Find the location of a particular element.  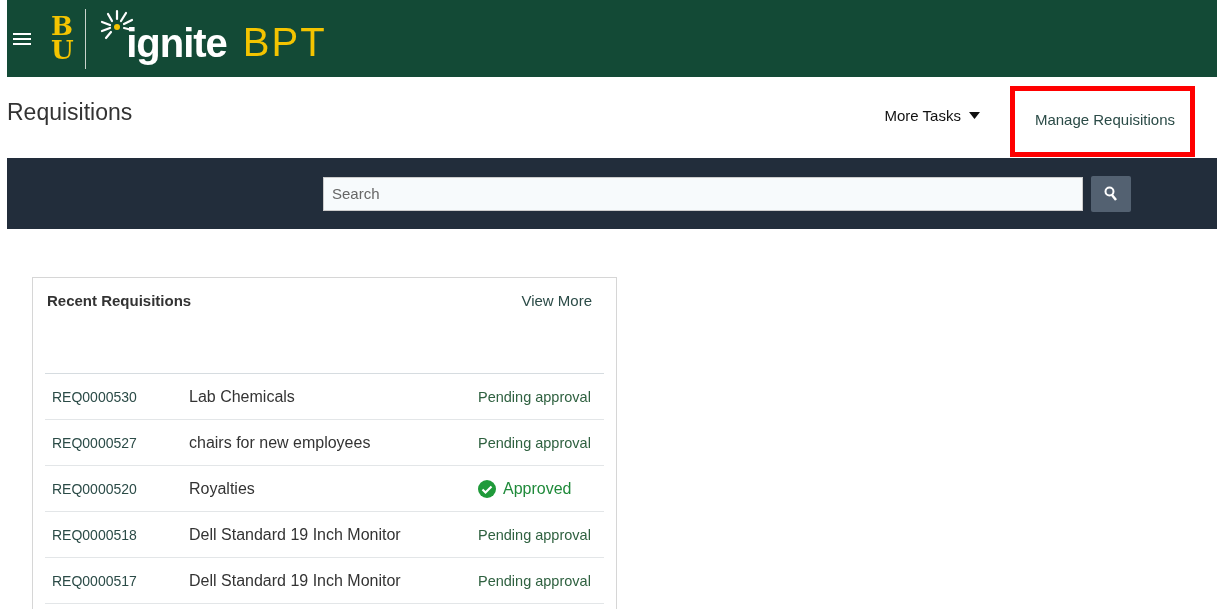

more-tasks-menu: More Tasks is located at coordinates (932, 115).